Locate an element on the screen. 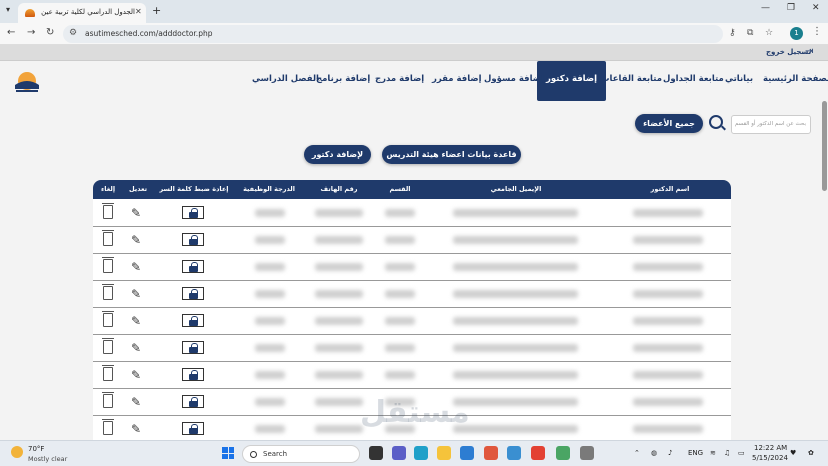  clock-date: 5/15/2024 is located at coordinates (770, 458).